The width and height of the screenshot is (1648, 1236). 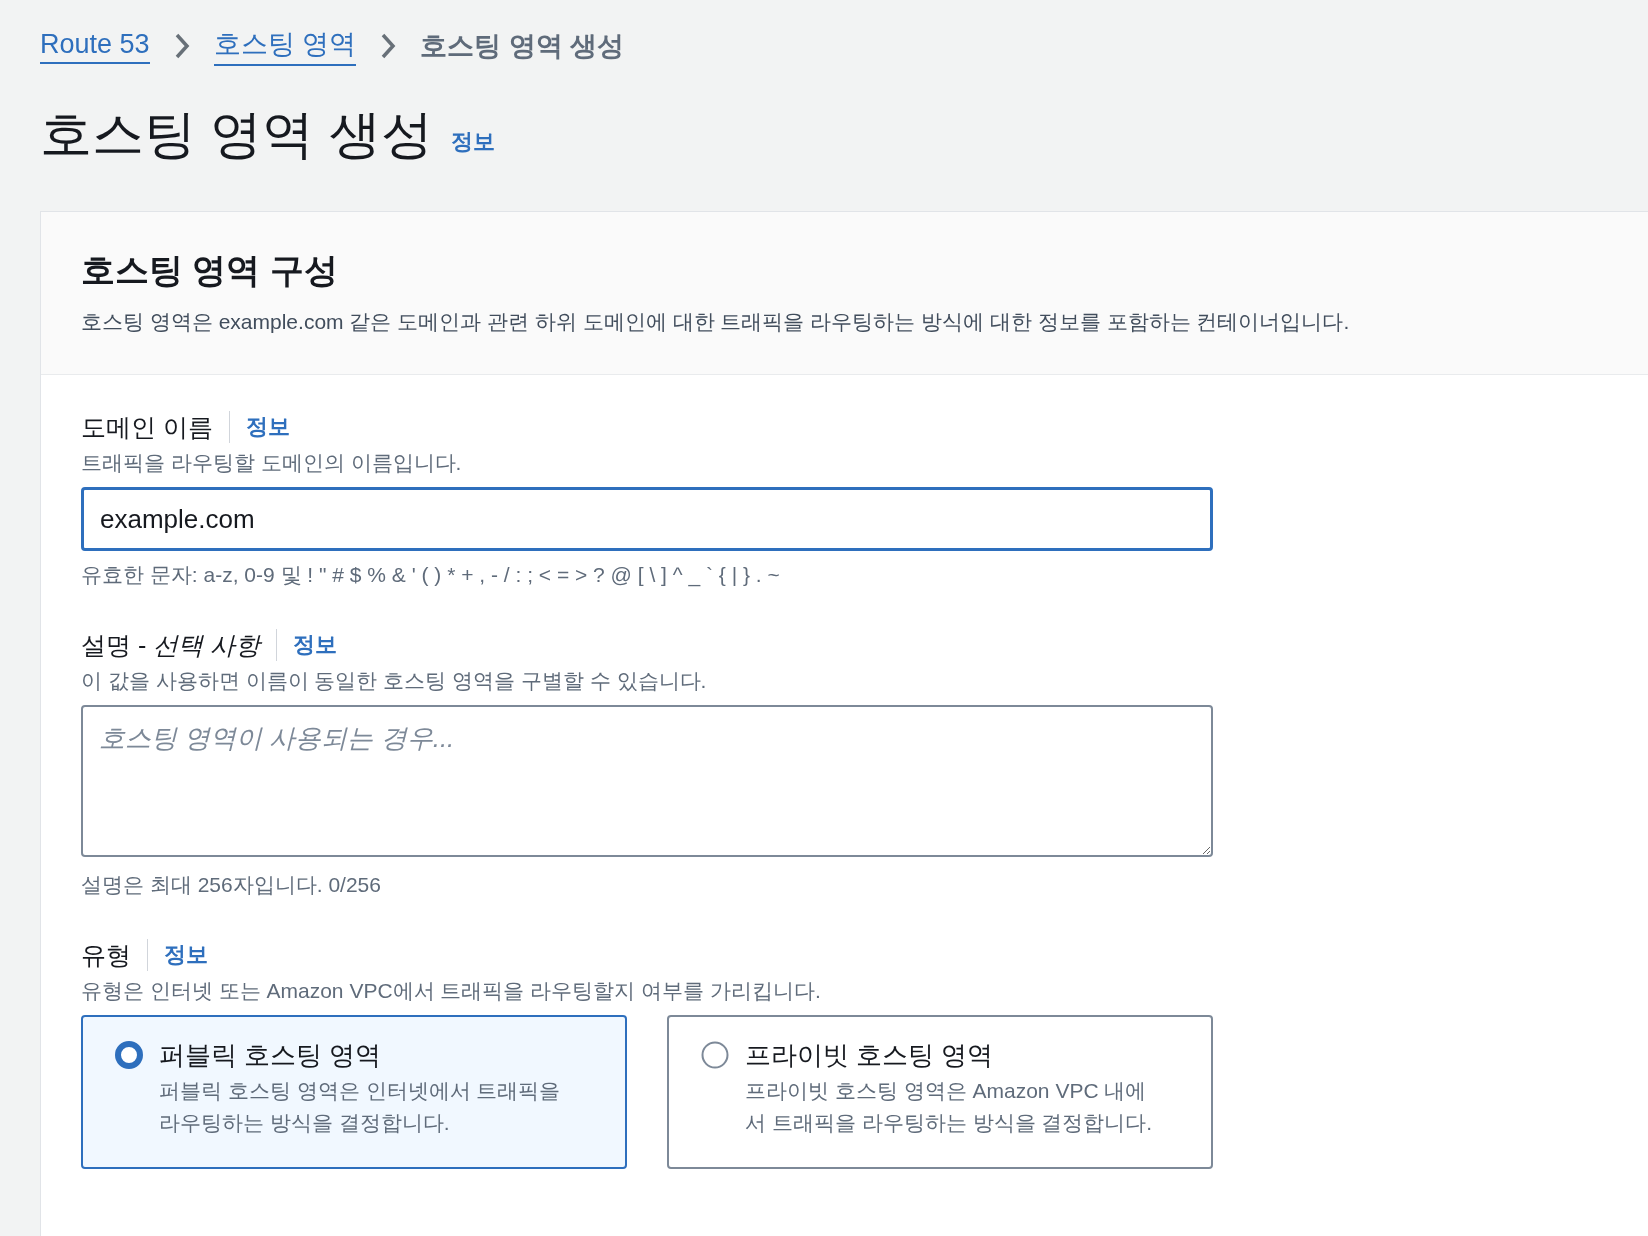 What do you see at coordinates (431, 575) in the screenshot?
I see `constraint-text: 유효한 문자: a-z, 0-9 및 ! " # $ % & ' ( ) * + , - / : ; < = > ? @ [ \ ] ^ _ ` { | } . ~` at bounding box center [431, 575].